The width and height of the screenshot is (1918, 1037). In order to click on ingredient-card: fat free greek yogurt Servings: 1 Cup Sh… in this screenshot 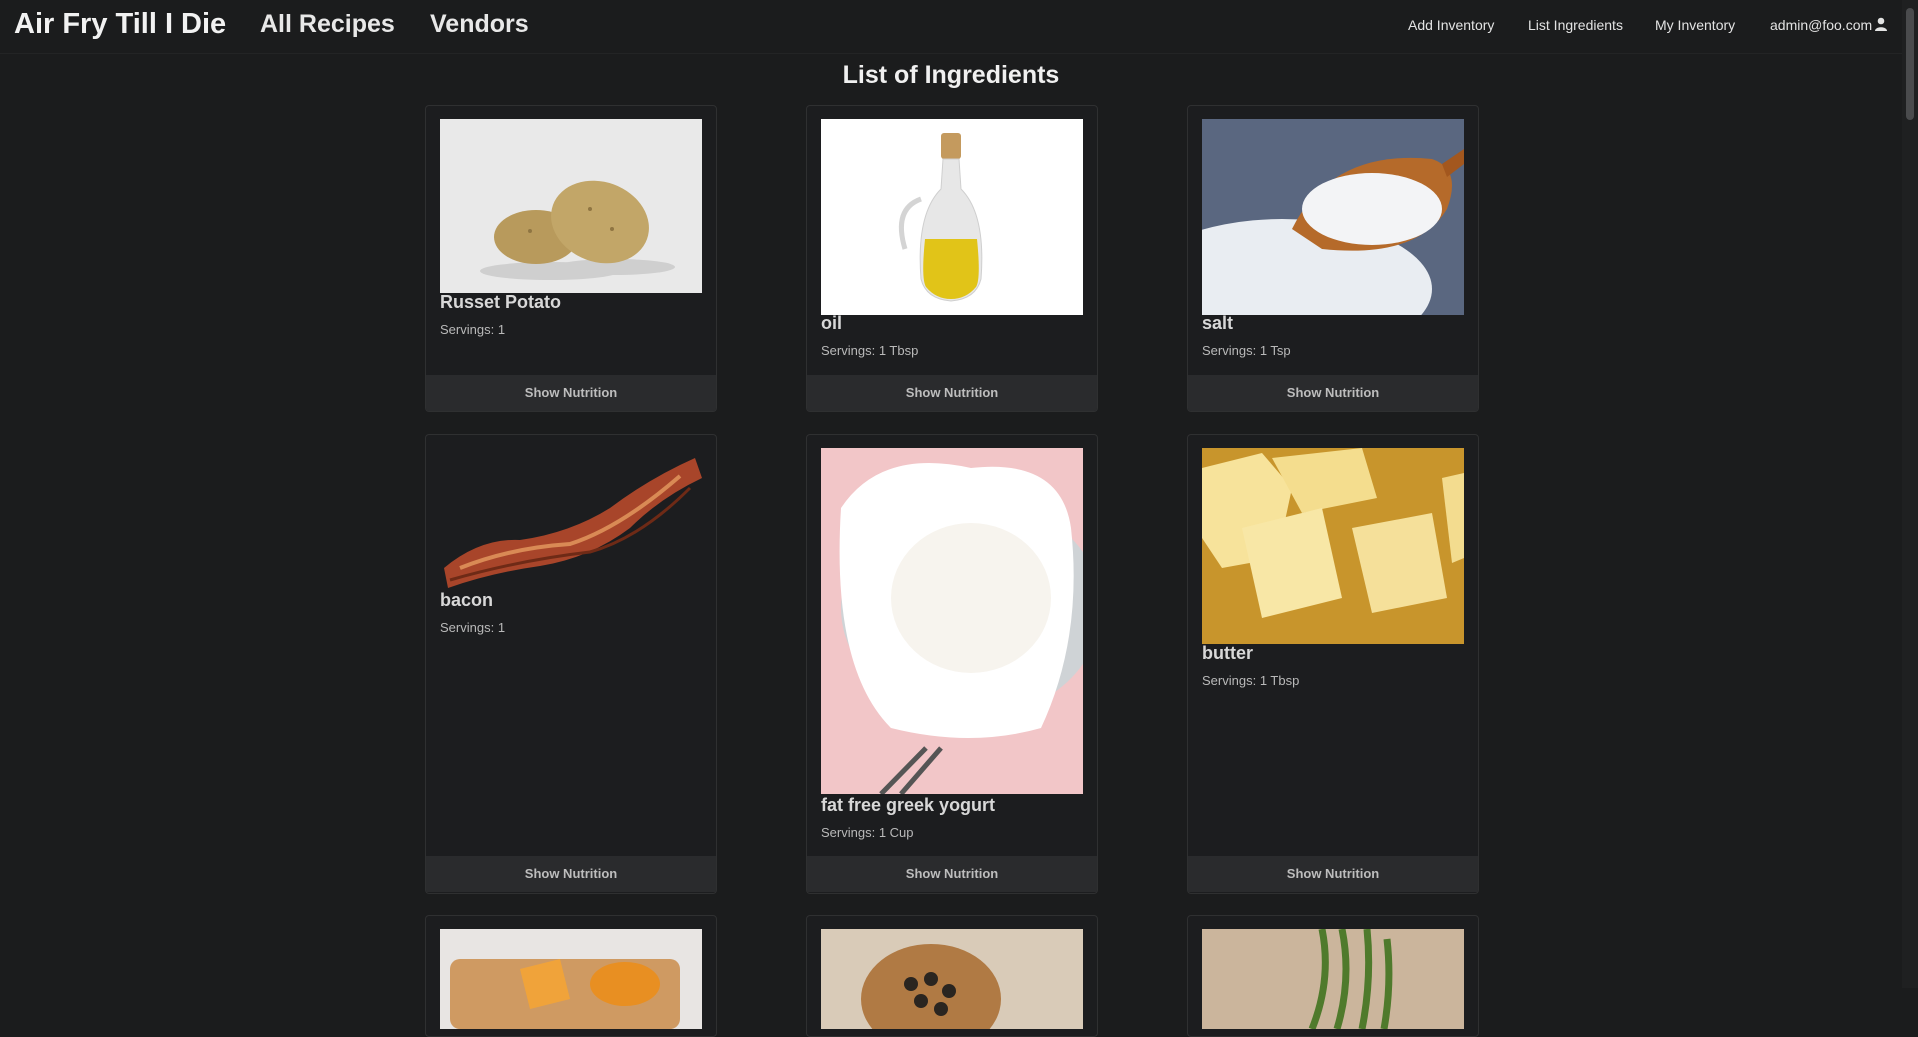, I will do `click(952, 664)`.